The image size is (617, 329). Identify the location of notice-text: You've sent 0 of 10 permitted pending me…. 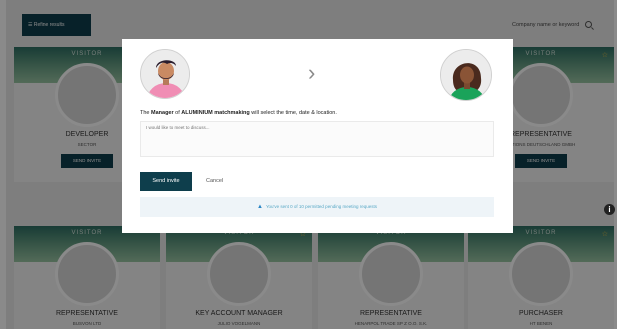
(321, 206).